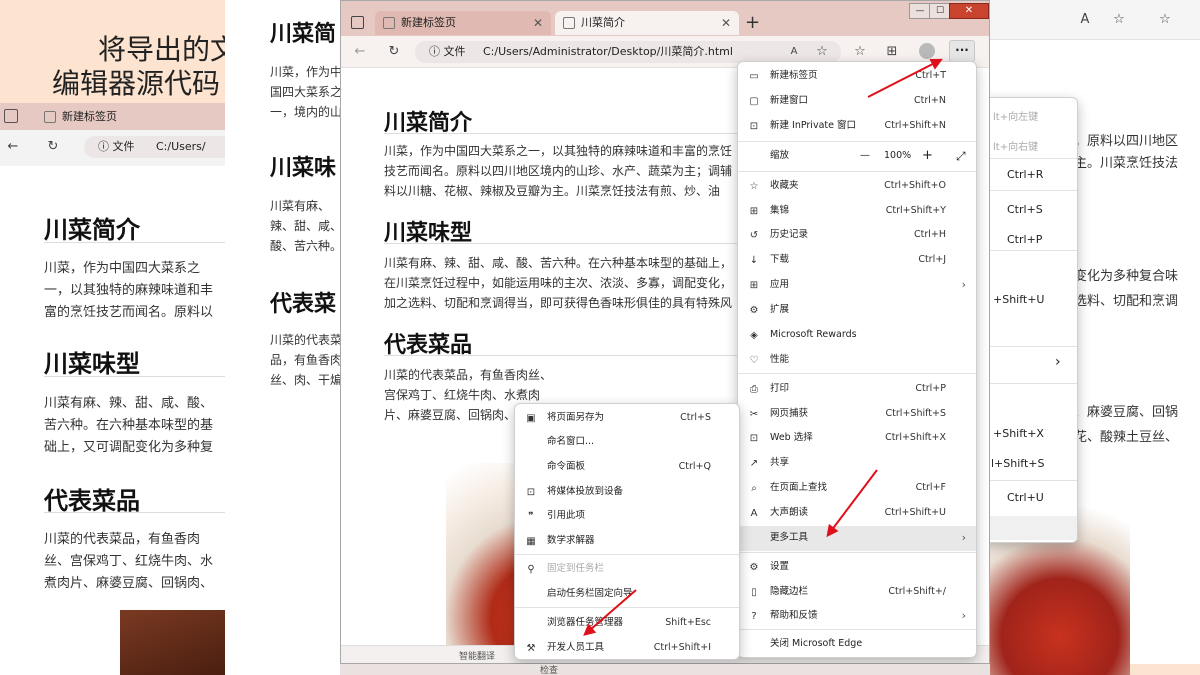 The width and height of the screenshot is (1200, 675). Describe the element at coordinates (780, 155) in the screenshot. I see `menu-item-label: 缩放` at that location.